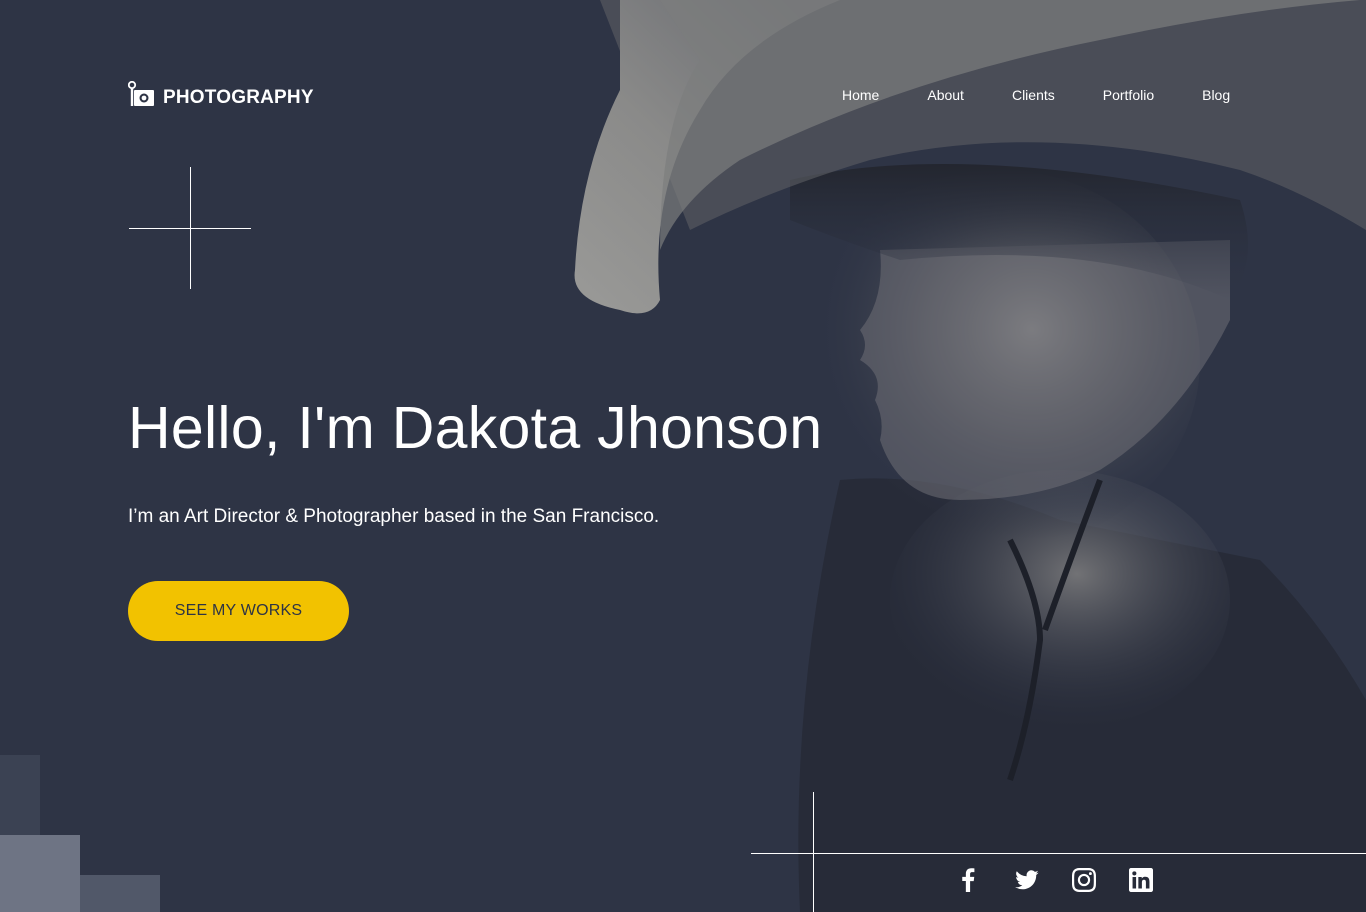 This screenshot has height=912, width=1366. Describe the element at coordinates (475, 428) in the screenshot. I see `hero-title: Hello, I'm Dakota Jhonson` at that location.